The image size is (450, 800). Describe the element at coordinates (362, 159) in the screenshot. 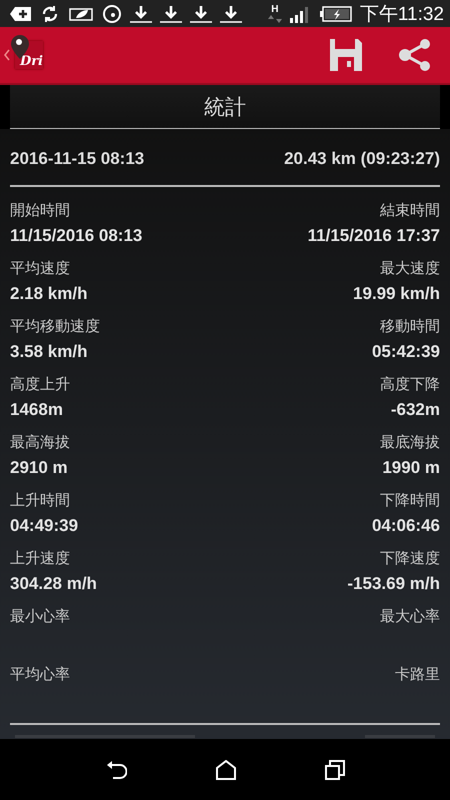

I see `track-distance: 20.43 km (09:23:27)` at that location.